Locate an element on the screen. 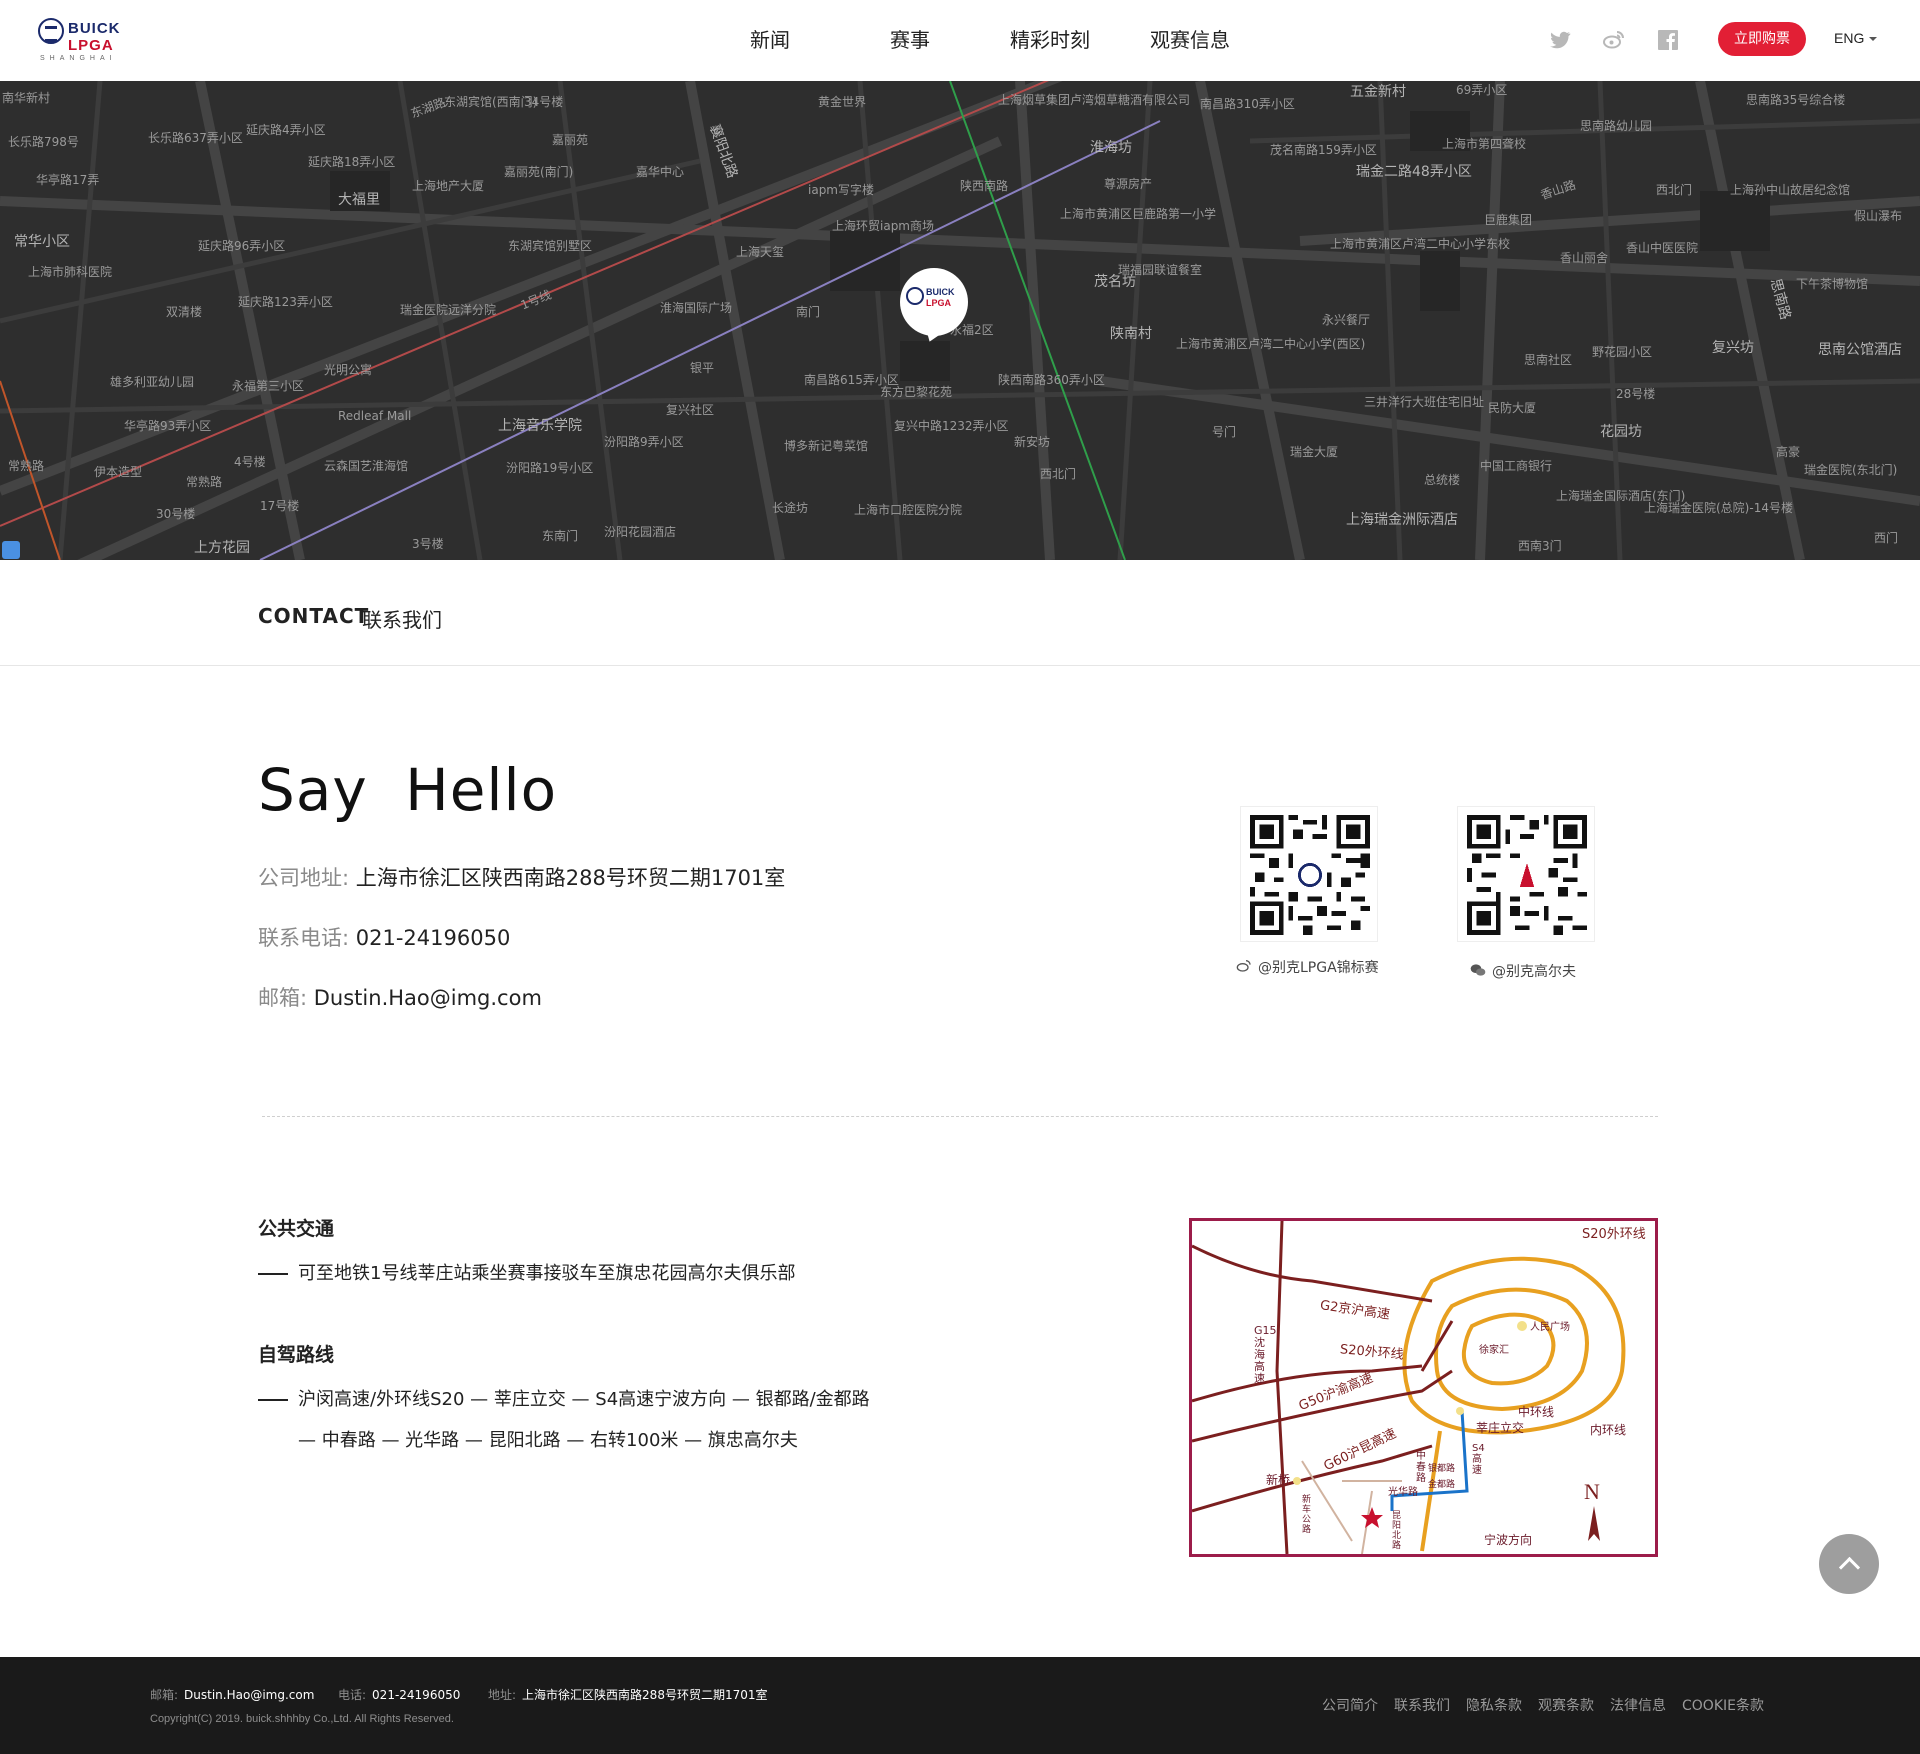 Image resolution: width=1920 pixels, height=1754 pixels. public-transport-route: 可至地铁1号线莘庄站乘坐赛事接驳车至旗忠花园高尔夫俱乐部 is located at coordinates (526, 1274).